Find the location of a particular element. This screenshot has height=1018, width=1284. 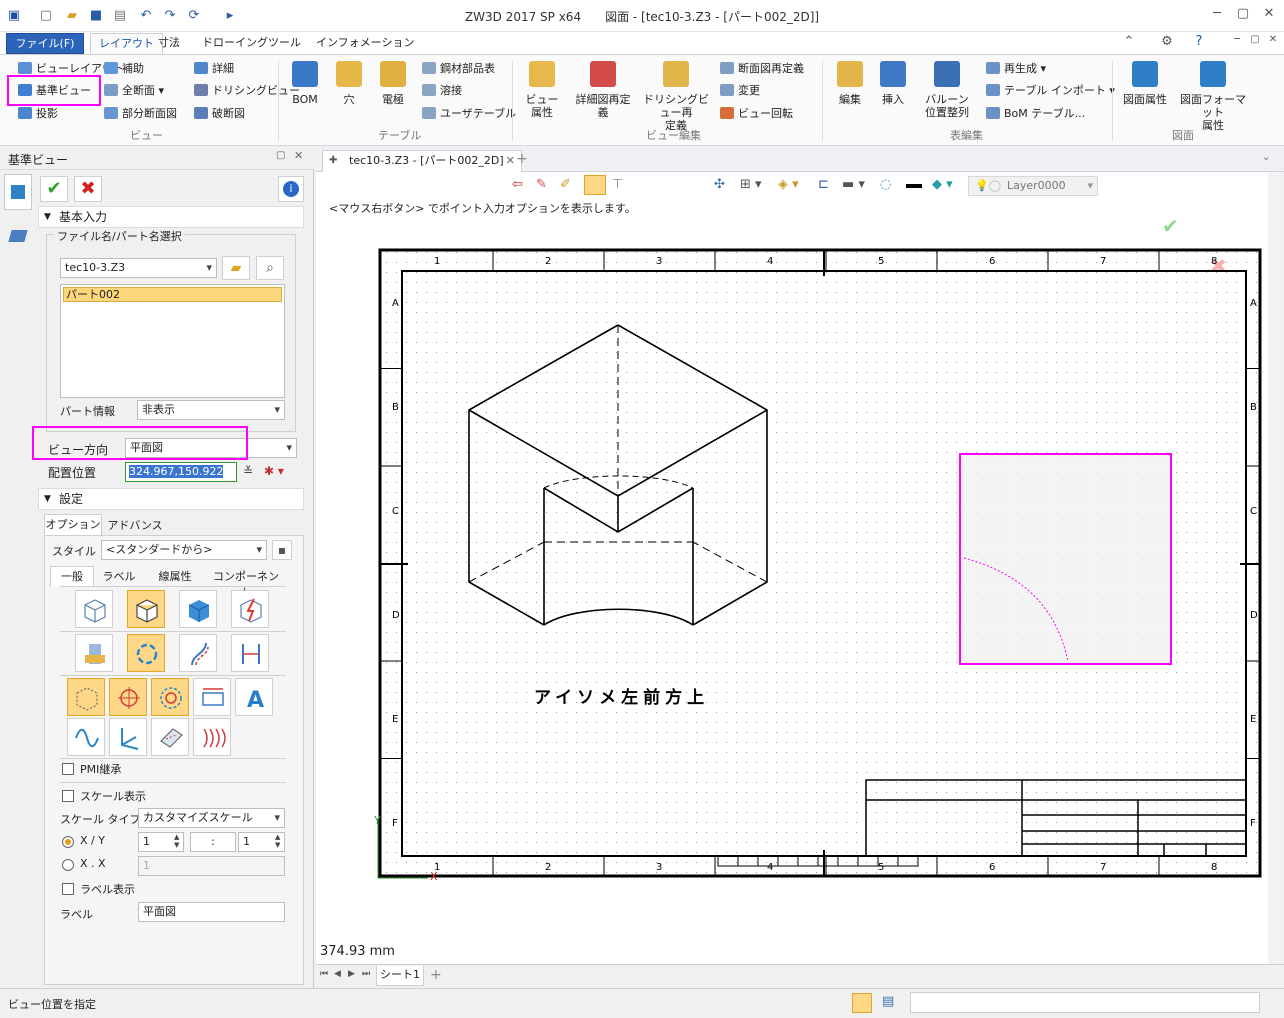

drilling-redefine-button: ドリシングビュー再 定義 is located at coordinates (676, 96).